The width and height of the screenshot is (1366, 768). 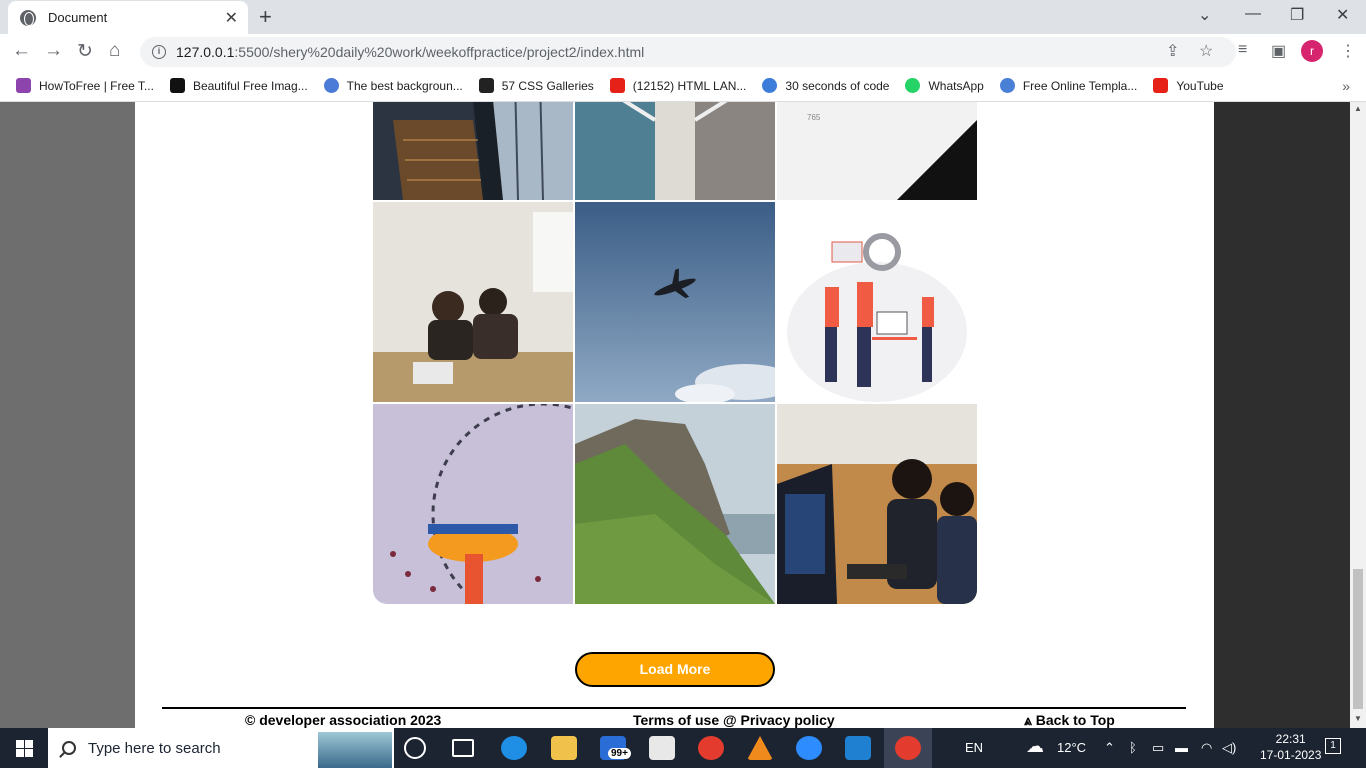 I want to click on edge-icon, so click(x=514, y=748).